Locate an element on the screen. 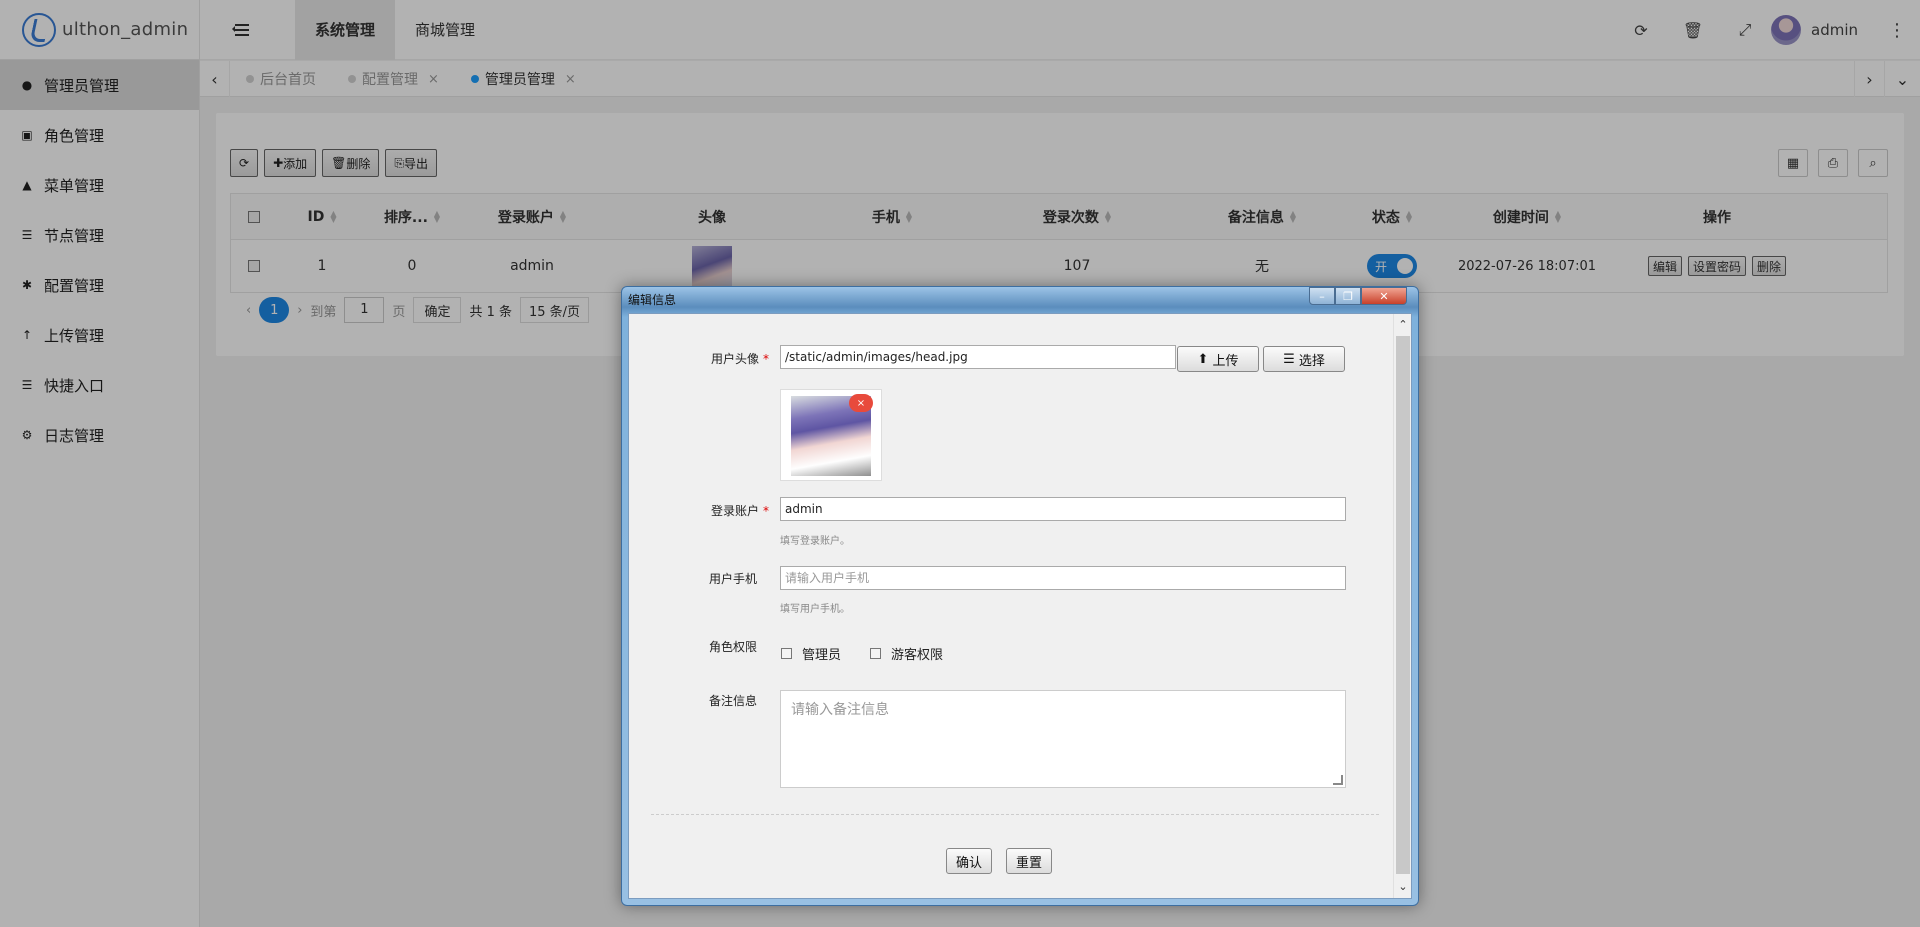  remark-label: 备注信息 is located at coordinates (732, 701).